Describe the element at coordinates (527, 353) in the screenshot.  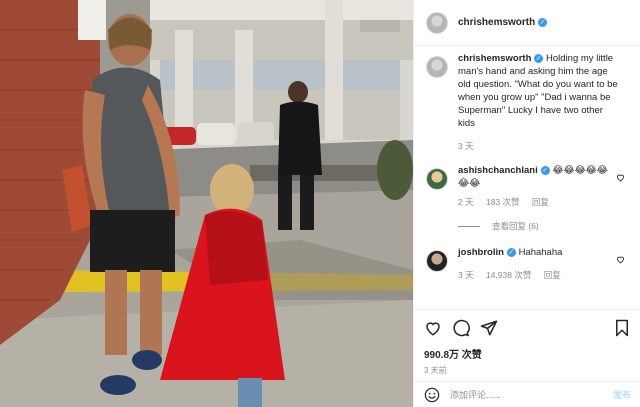
I see `likes-count: 990.8万 次赞` at that location.